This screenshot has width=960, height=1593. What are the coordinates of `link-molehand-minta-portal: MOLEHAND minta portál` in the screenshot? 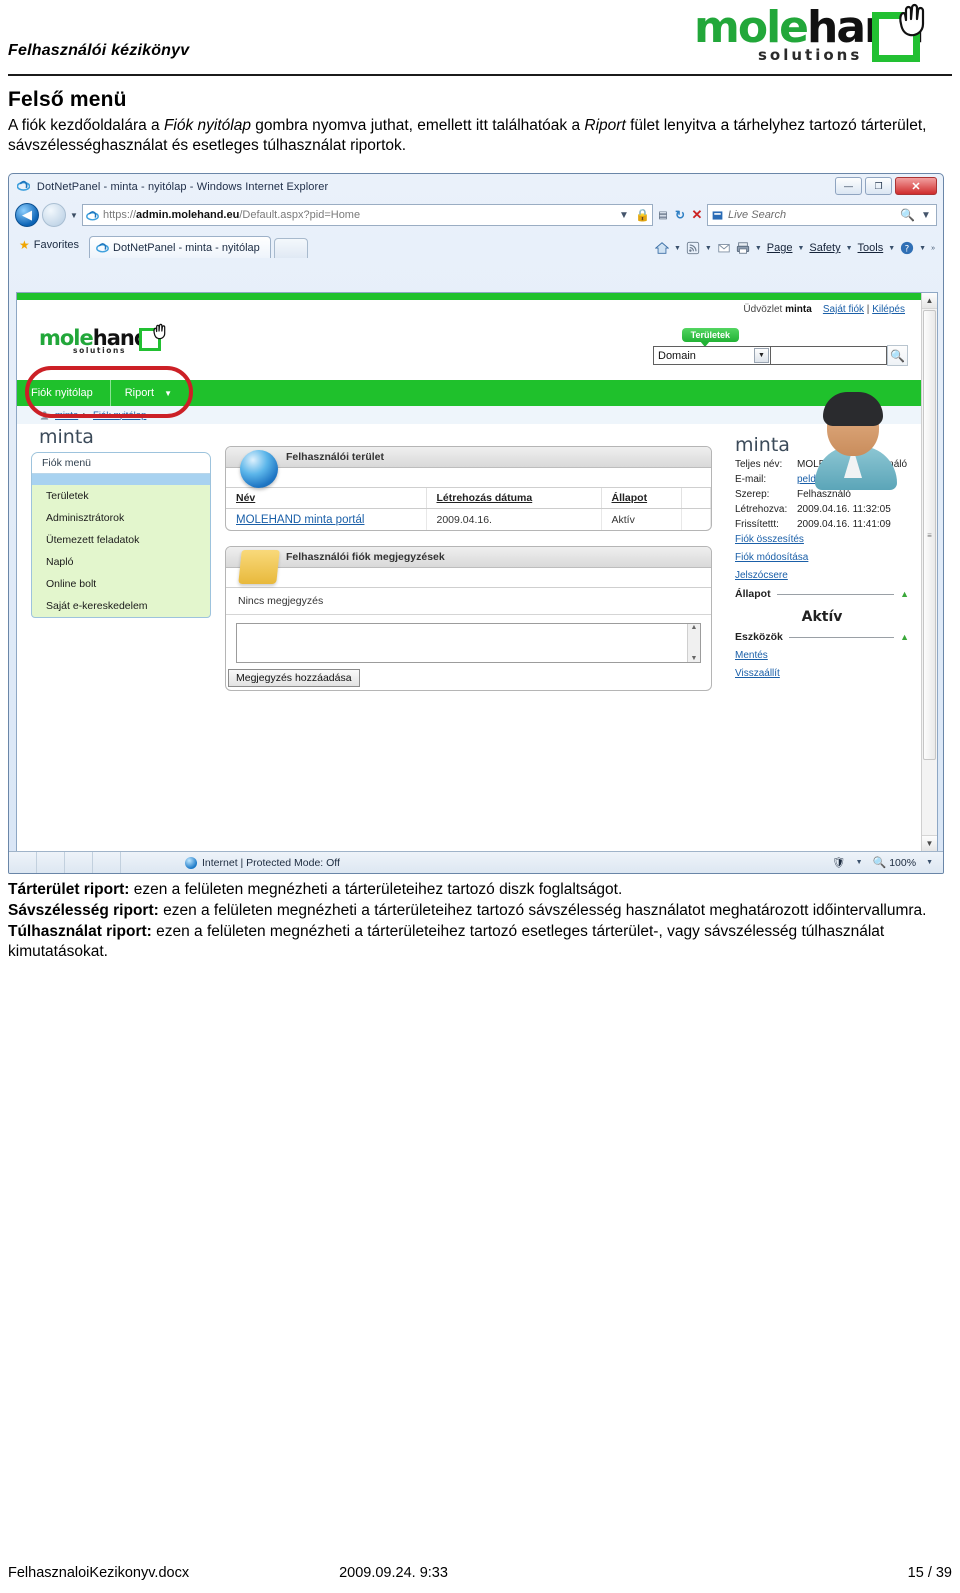 It's located at (300, 520).